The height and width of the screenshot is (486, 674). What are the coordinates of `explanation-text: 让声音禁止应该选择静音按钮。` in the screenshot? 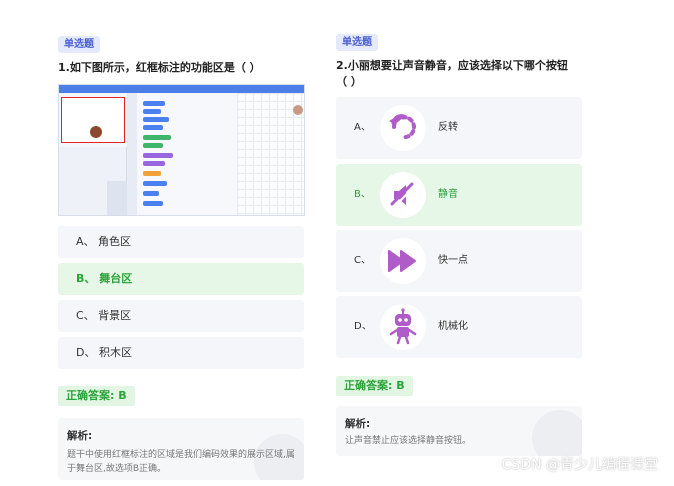 It's located at (408, 441).